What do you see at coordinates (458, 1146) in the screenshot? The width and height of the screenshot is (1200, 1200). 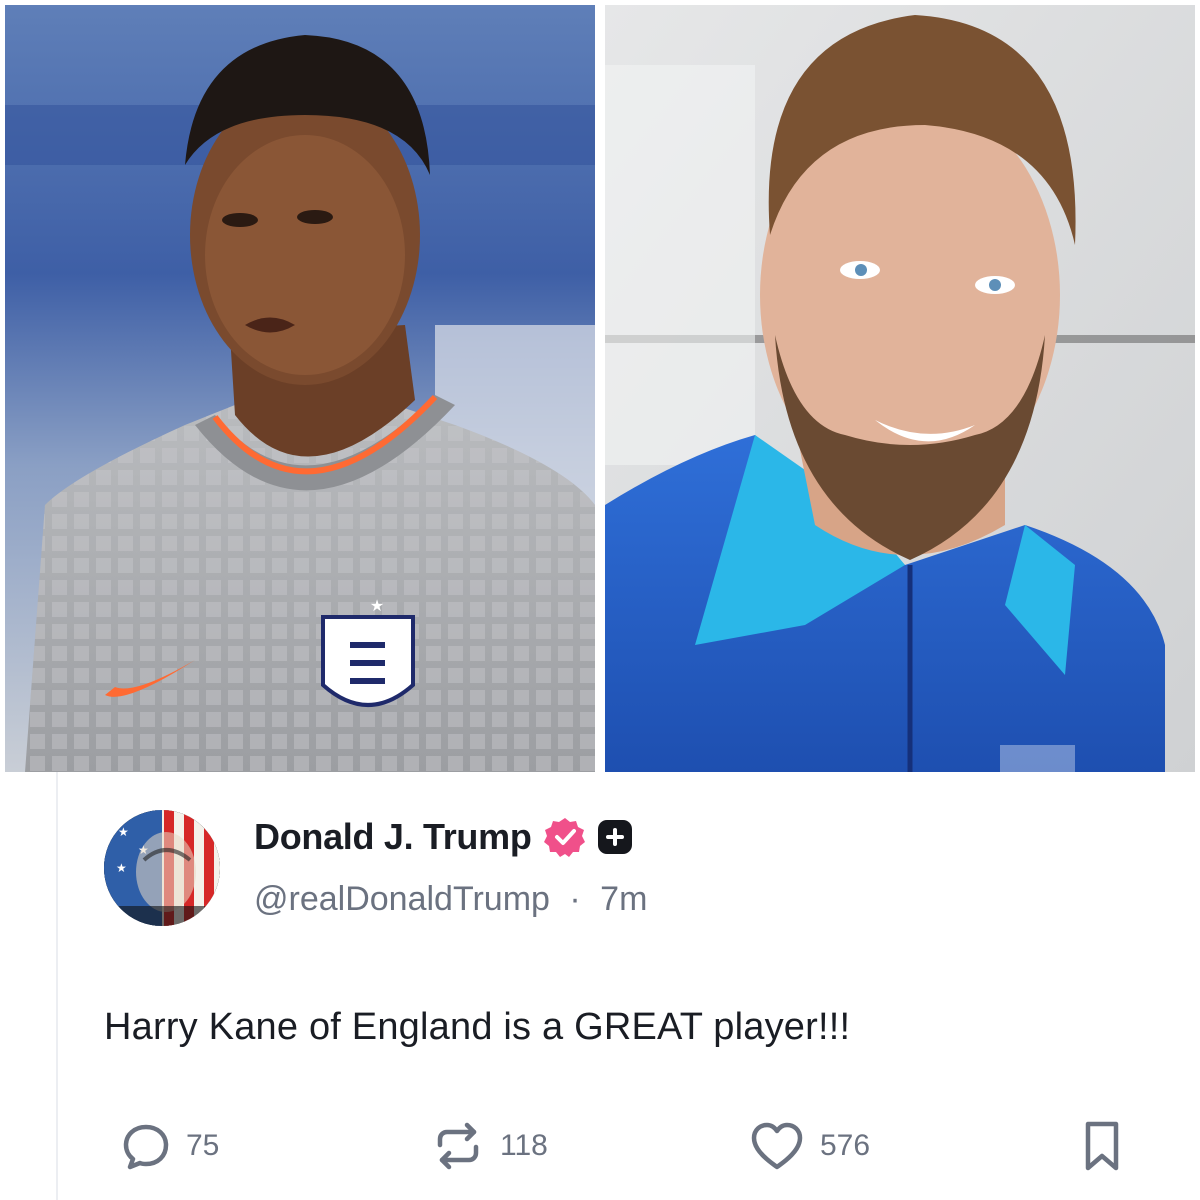 I see `repost-icon` at bounding box center [458, 1146].